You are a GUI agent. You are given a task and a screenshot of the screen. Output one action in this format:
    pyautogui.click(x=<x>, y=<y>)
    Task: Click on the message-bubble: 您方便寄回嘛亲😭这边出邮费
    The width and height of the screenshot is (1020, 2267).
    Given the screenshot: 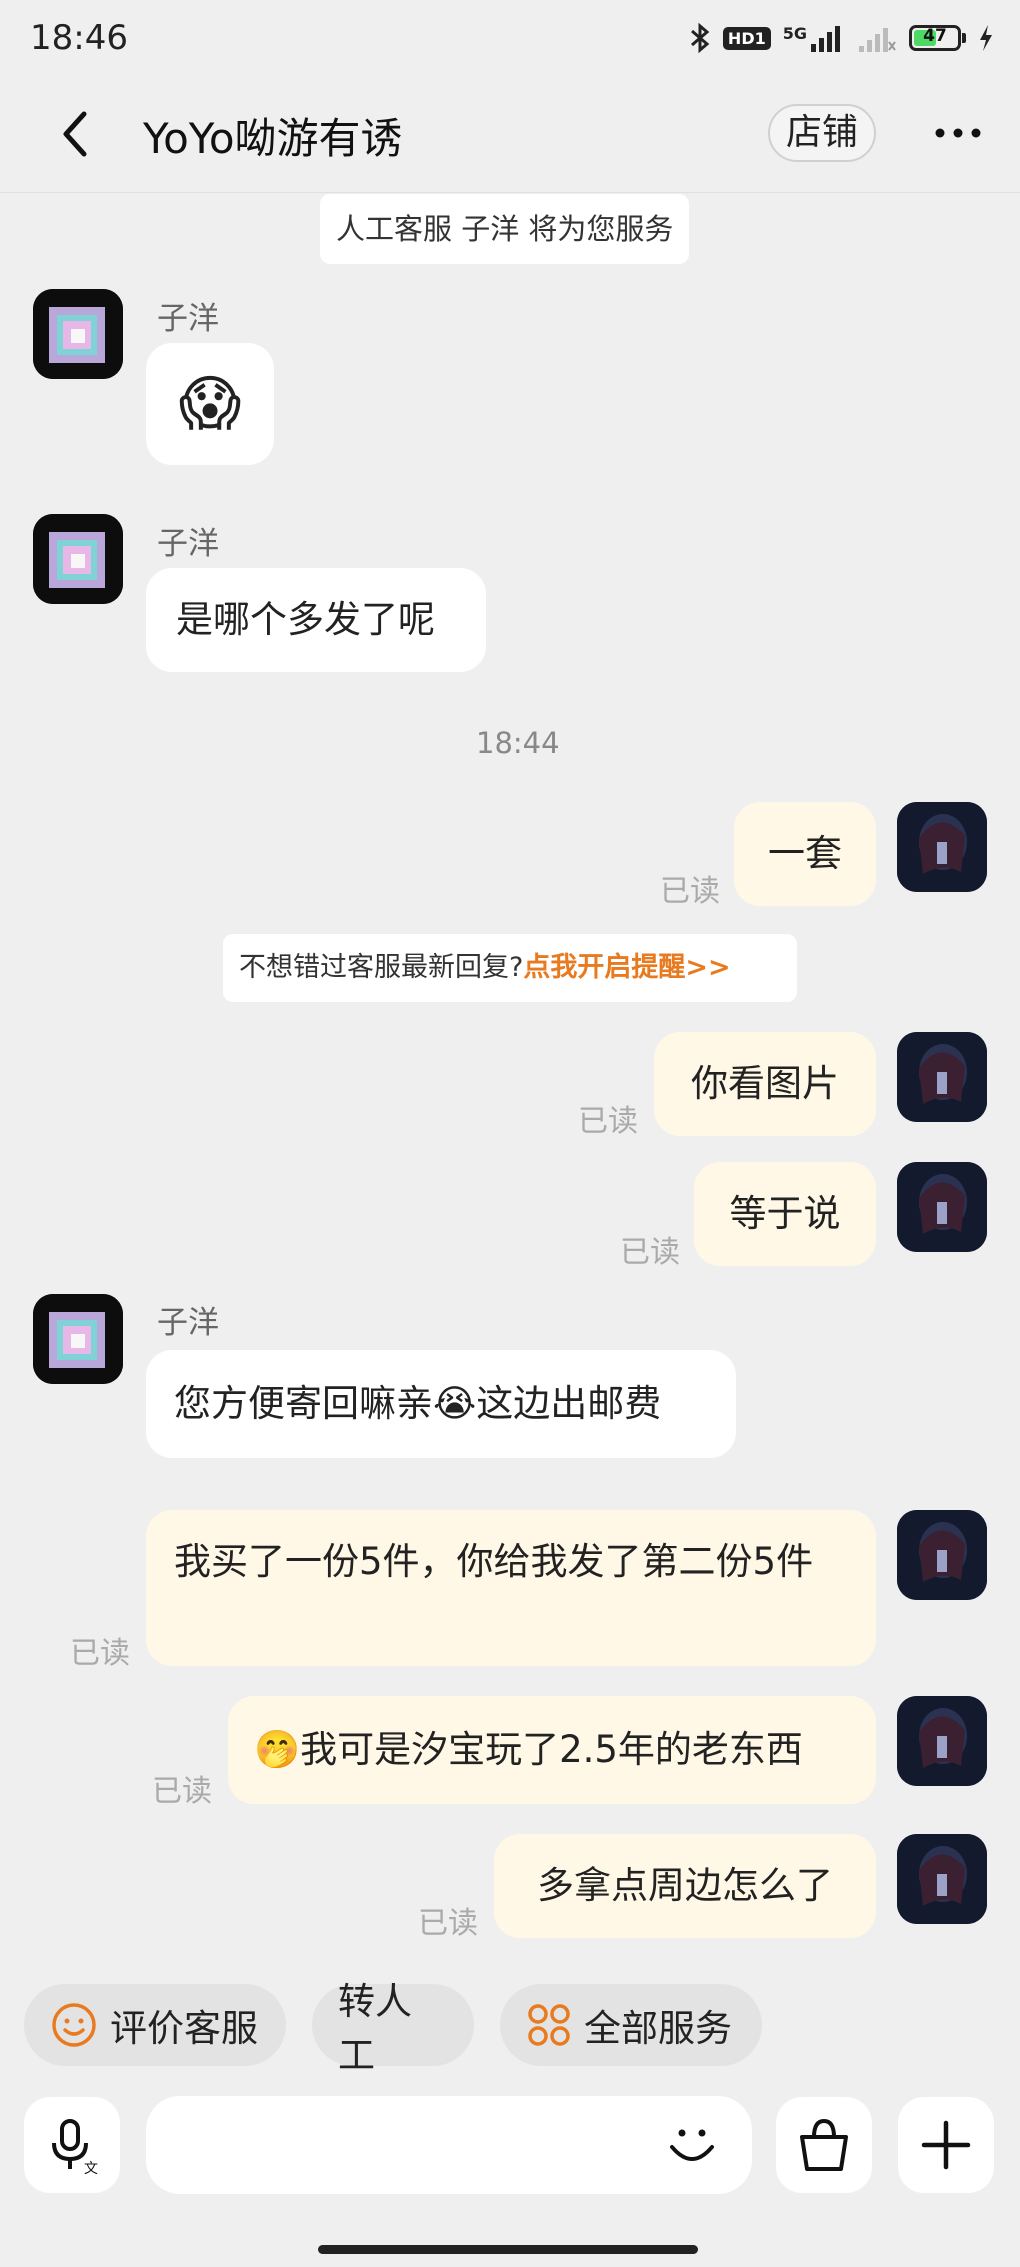 What is the action you would take?
    pyautogui.click(x=441, y=1404)
    